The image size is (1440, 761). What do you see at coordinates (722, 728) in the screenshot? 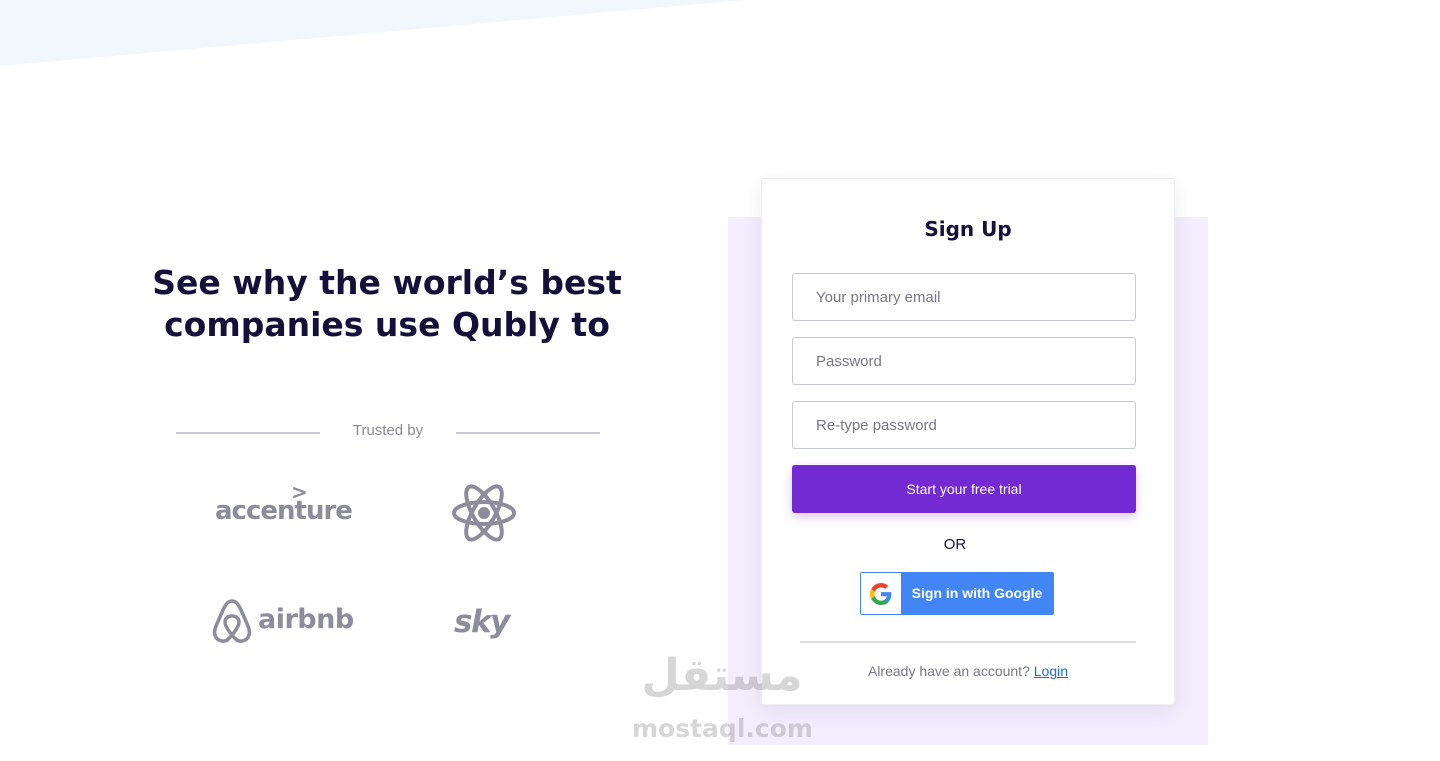
I see `watermark-latin: mostaql.com` at bounding box center [722, 728].